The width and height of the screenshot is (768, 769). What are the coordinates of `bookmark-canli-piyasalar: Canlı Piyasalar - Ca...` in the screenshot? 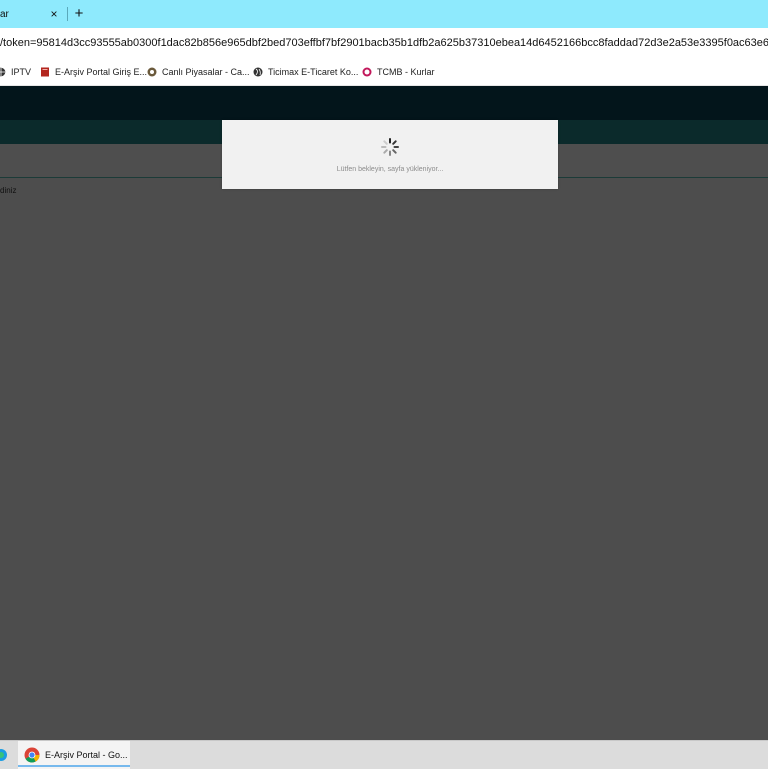 It's located at (198, 71).